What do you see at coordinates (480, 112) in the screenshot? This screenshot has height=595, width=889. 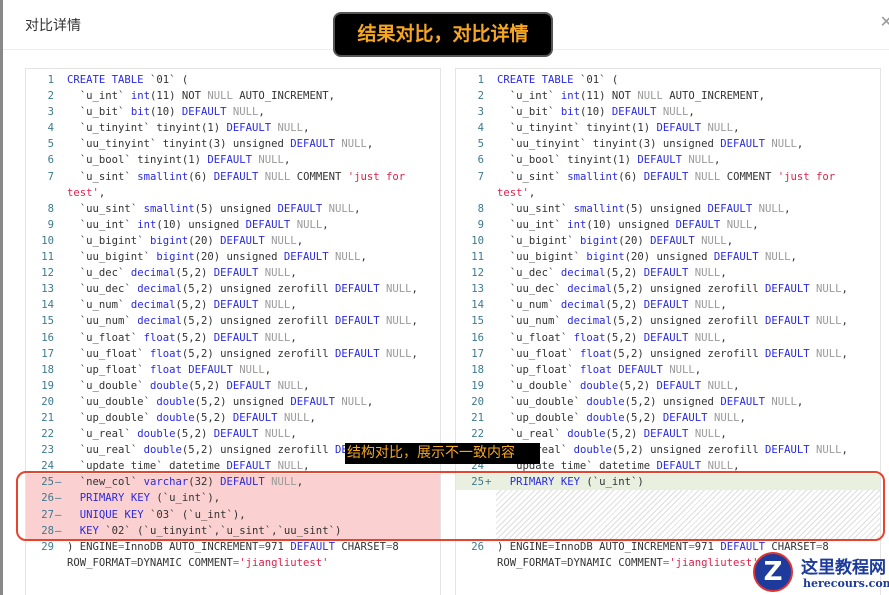 I see `line-number: 3` at bounding box center [480, 112].